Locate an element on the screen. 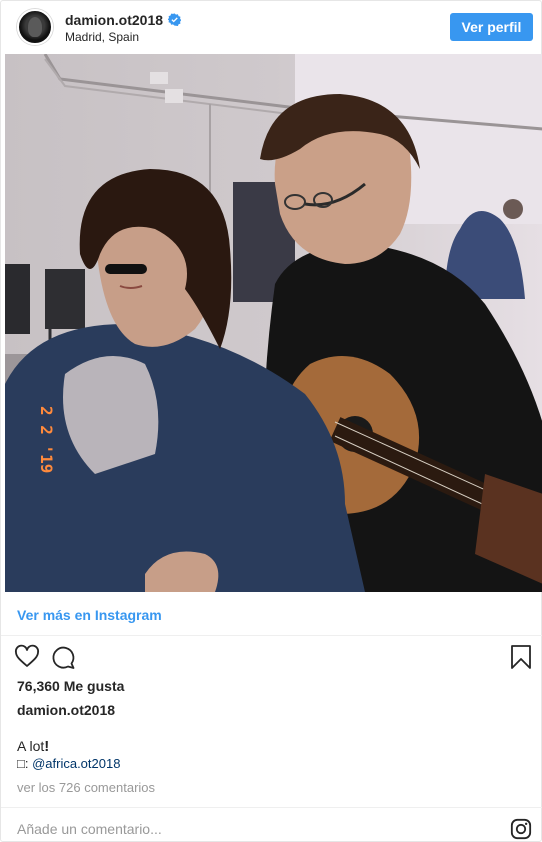 This screenshot has width=542, height=842. heart-icon is located at coordinates (27, 657).